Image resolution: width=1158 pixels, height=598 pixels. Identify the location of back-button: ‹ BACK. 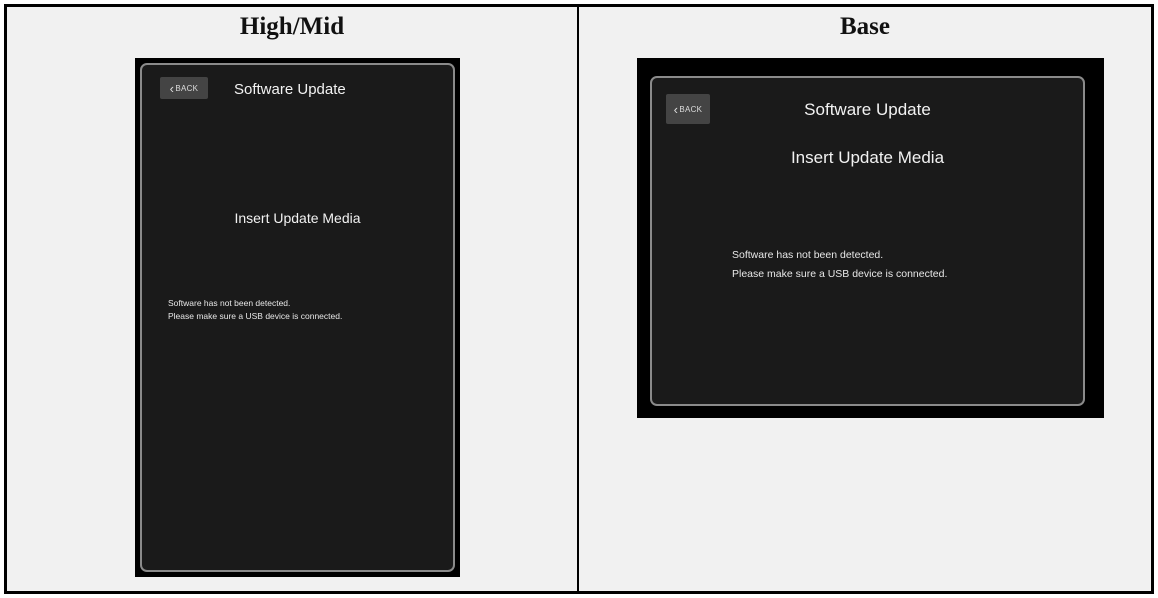
(184, 88).